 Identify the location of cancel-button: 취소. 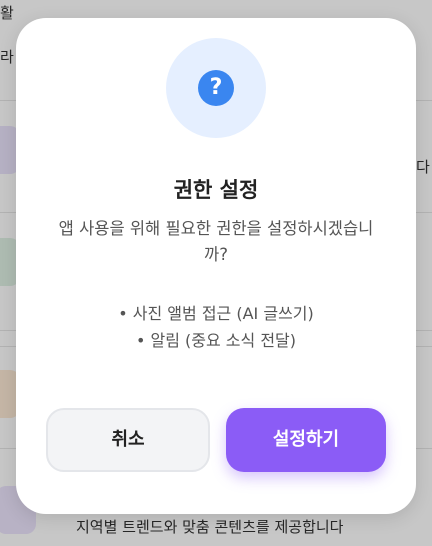
(128, 440).